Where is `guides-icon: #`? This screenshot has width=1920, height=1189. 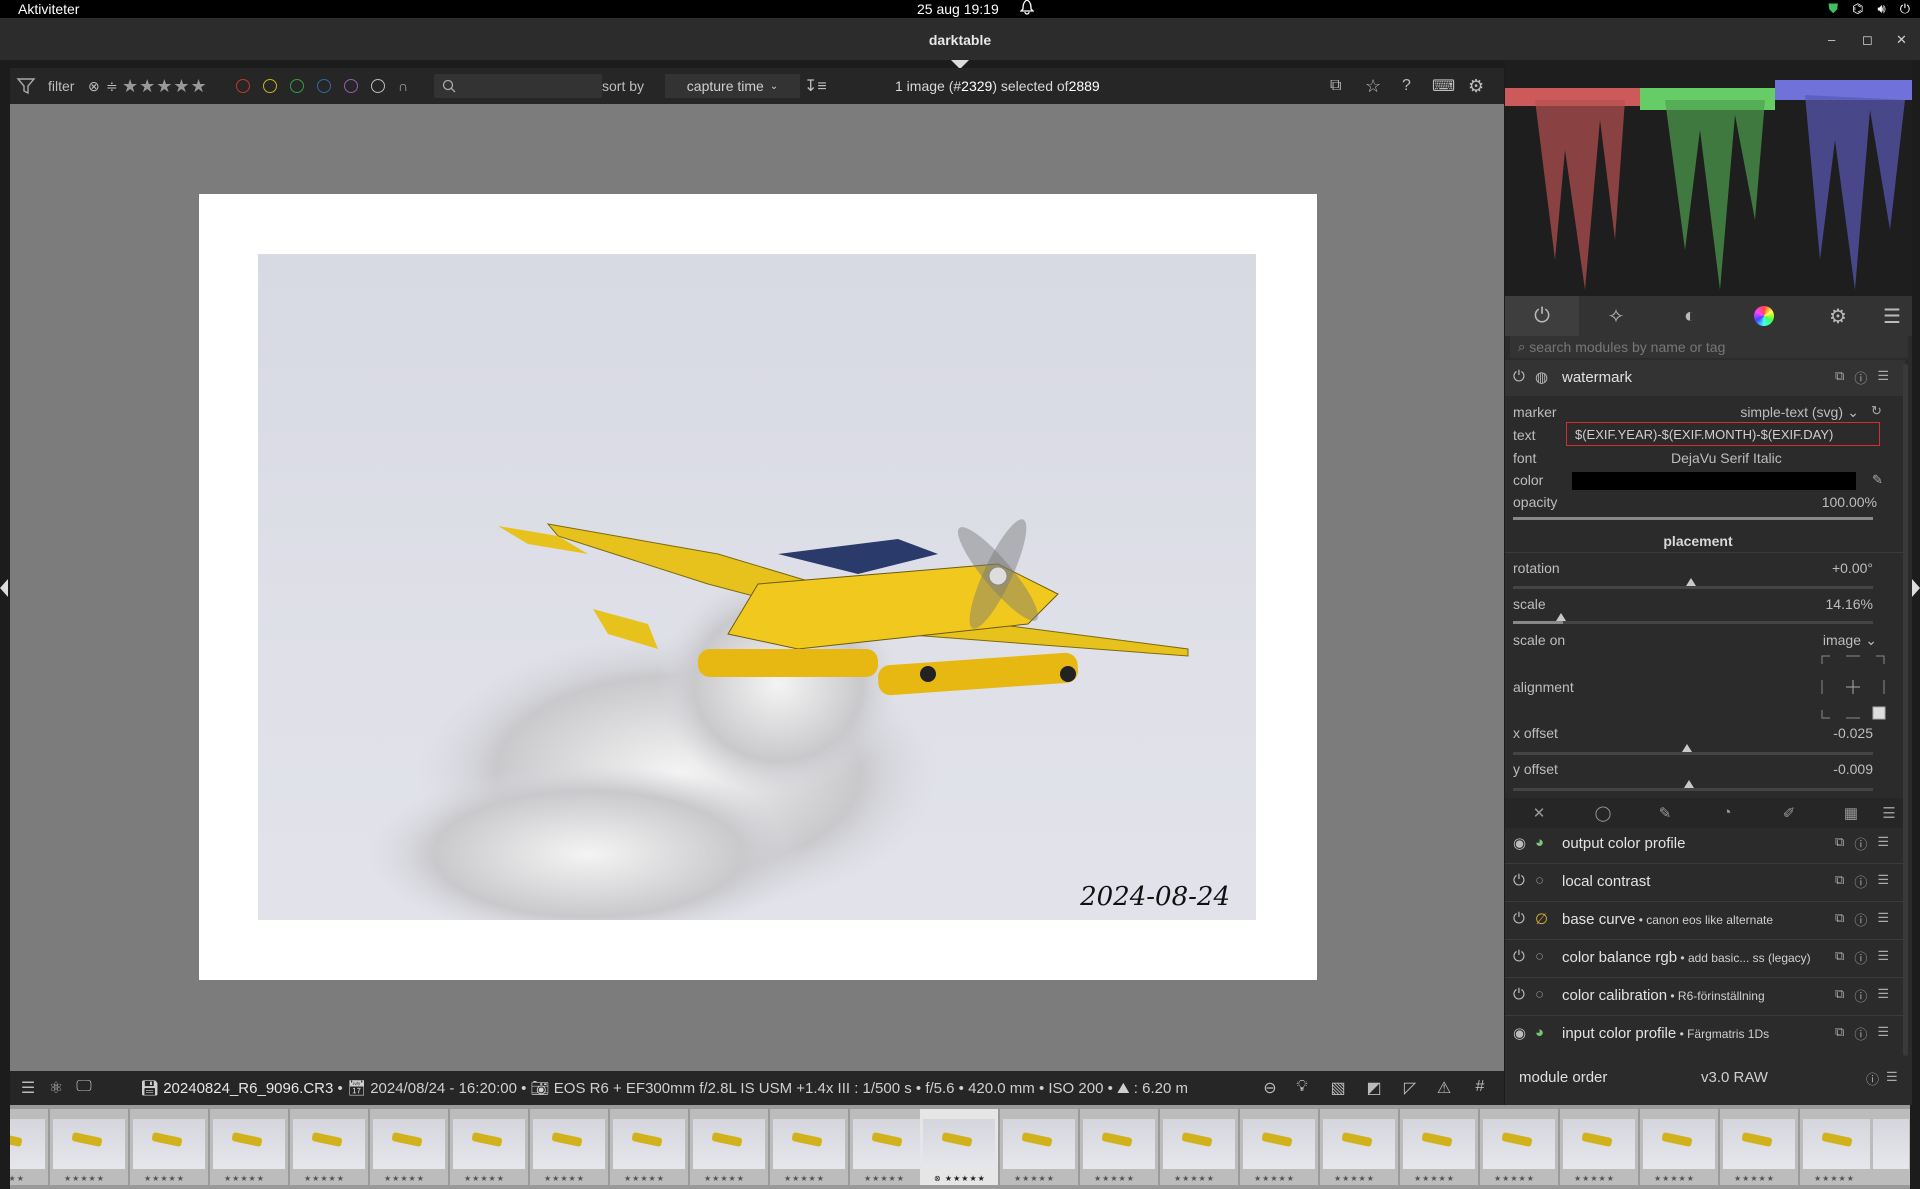 guides-icon: # is located at coordinates (1480, 1088).